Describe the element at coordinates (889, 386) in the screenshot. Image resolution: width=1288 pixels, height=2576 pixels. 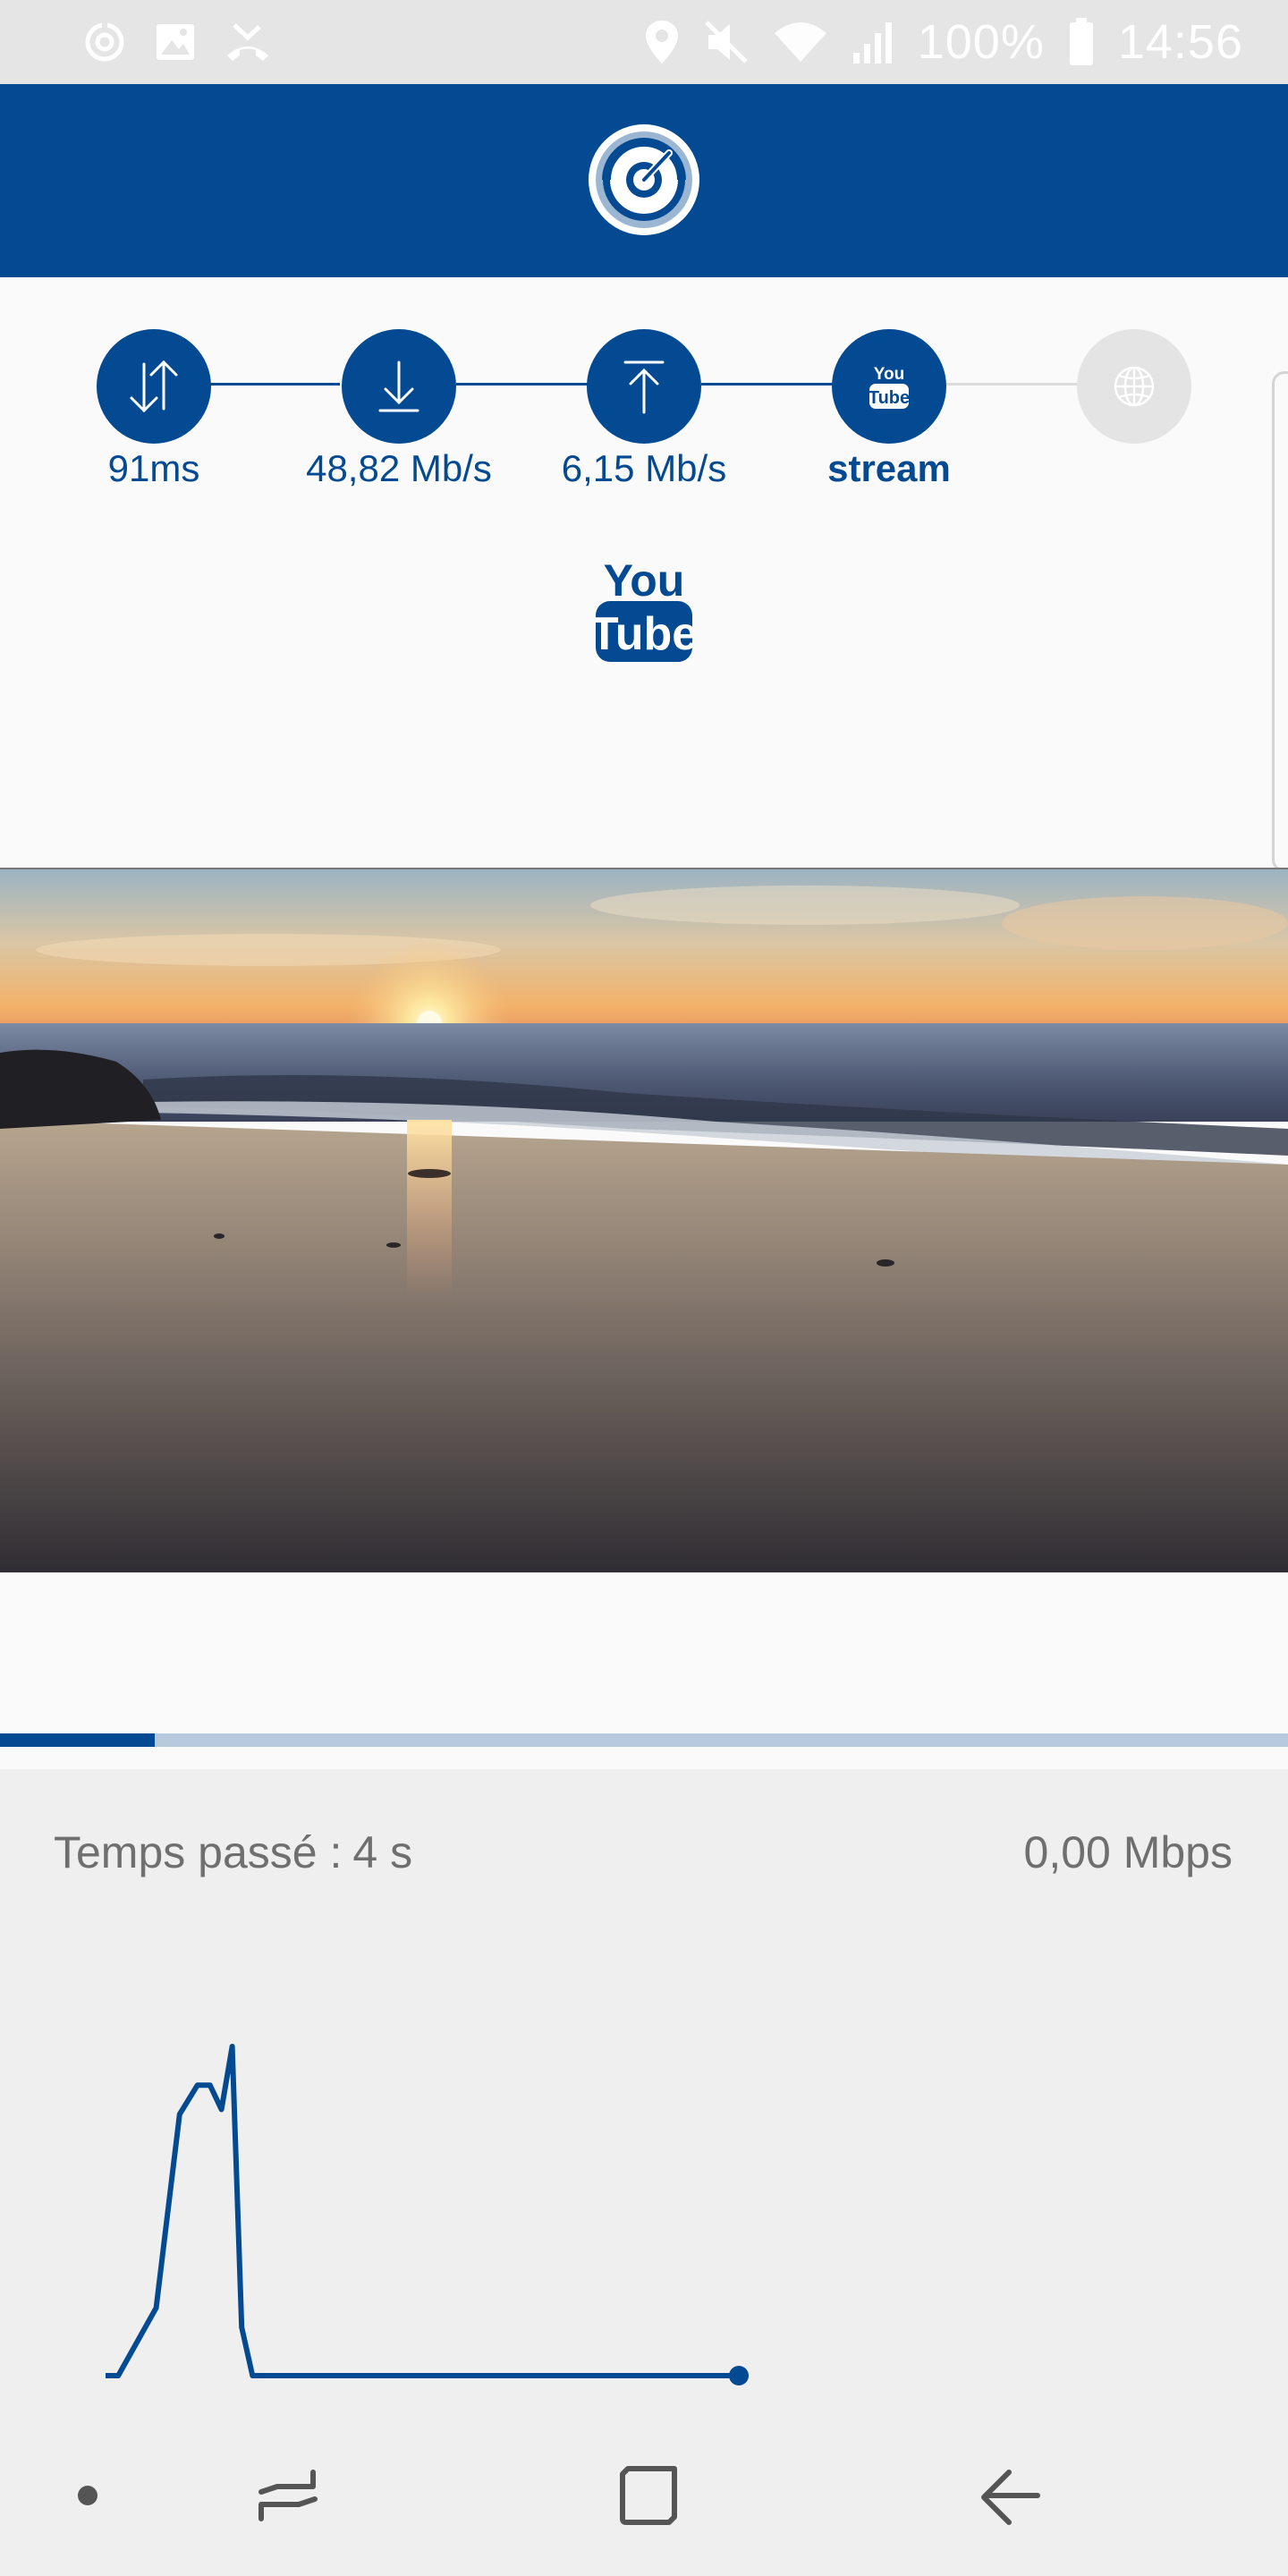
I see `youtube-icon: You Tube` at that location.